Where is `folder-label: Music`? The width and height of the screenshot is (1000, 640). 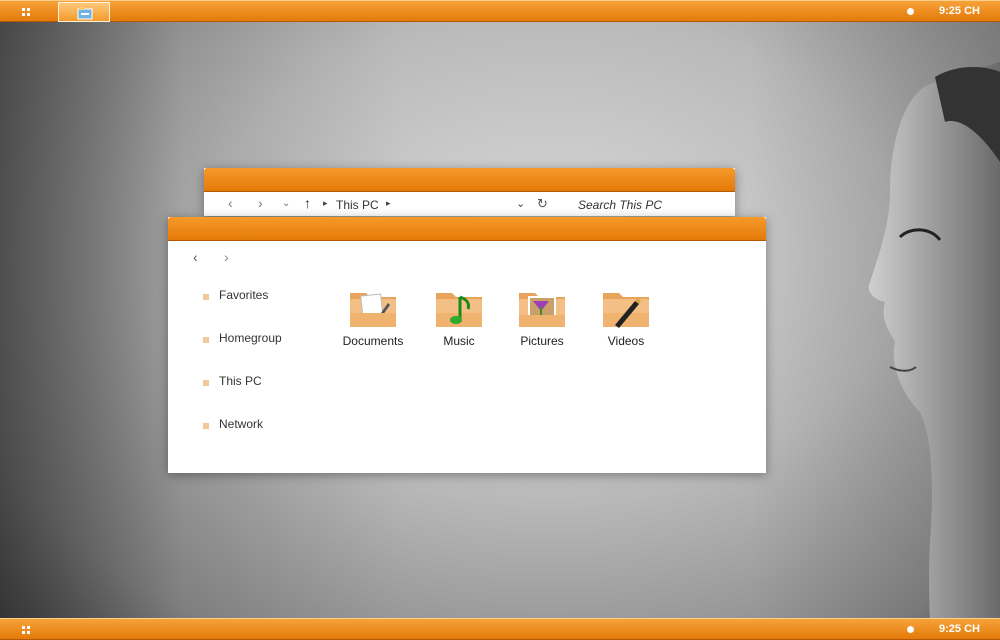 folder-label: Music is located at coordinates (459, 341).